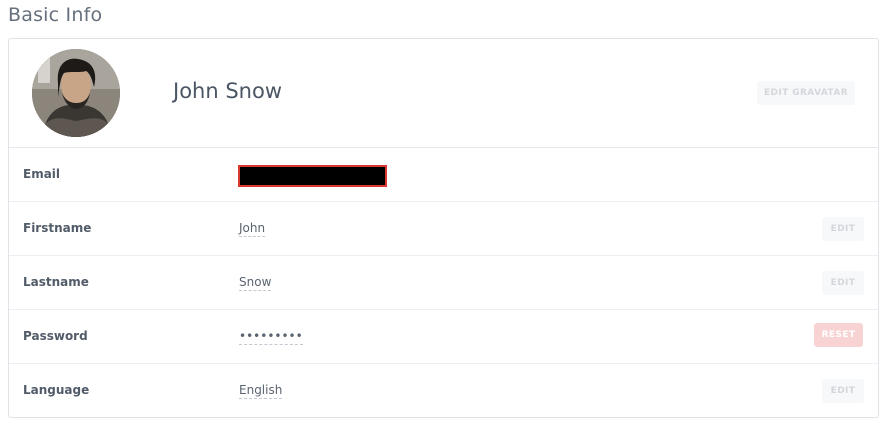 This screenshot has height=425, width=885. I want to click on info-row-language: Language English EDIT, so click(443, 391).